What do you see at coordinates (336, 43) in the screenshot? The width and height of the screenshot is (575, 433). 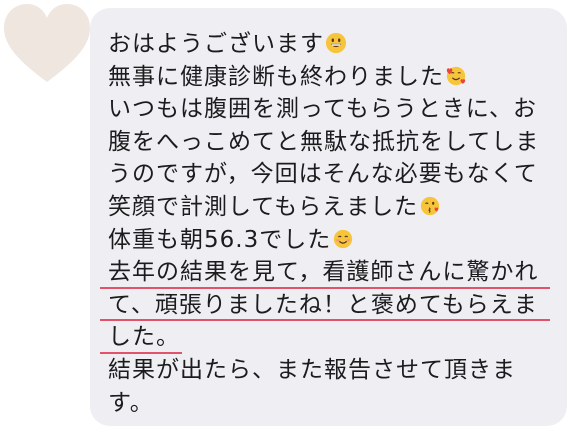 I see `grinning-face-icon` at bounding box center [336, 43].